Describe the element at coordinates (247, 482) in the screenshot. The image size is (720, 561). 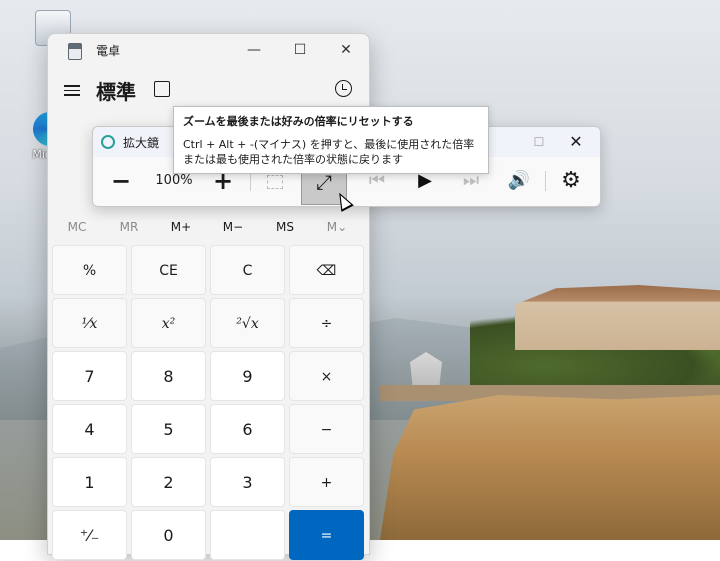
I see `digit-3-button: 3` at that location.